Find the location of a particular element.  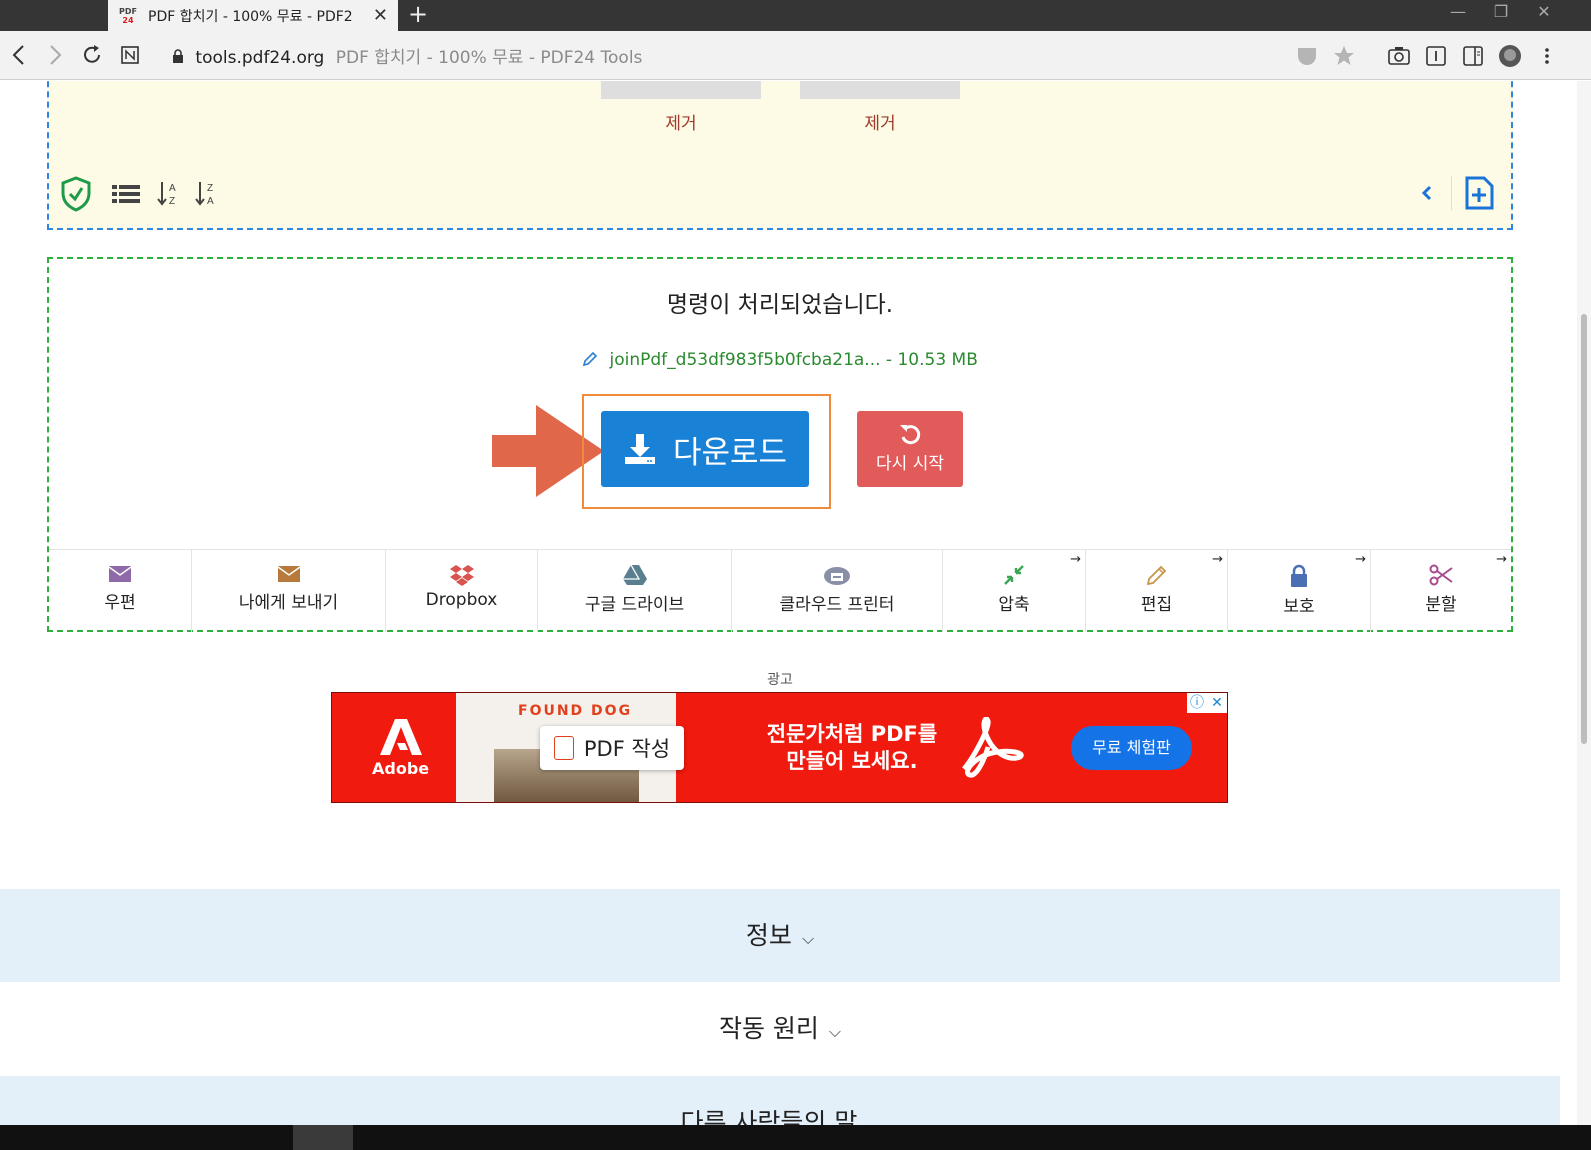

drive-icon is located at coordinates (634, 574).